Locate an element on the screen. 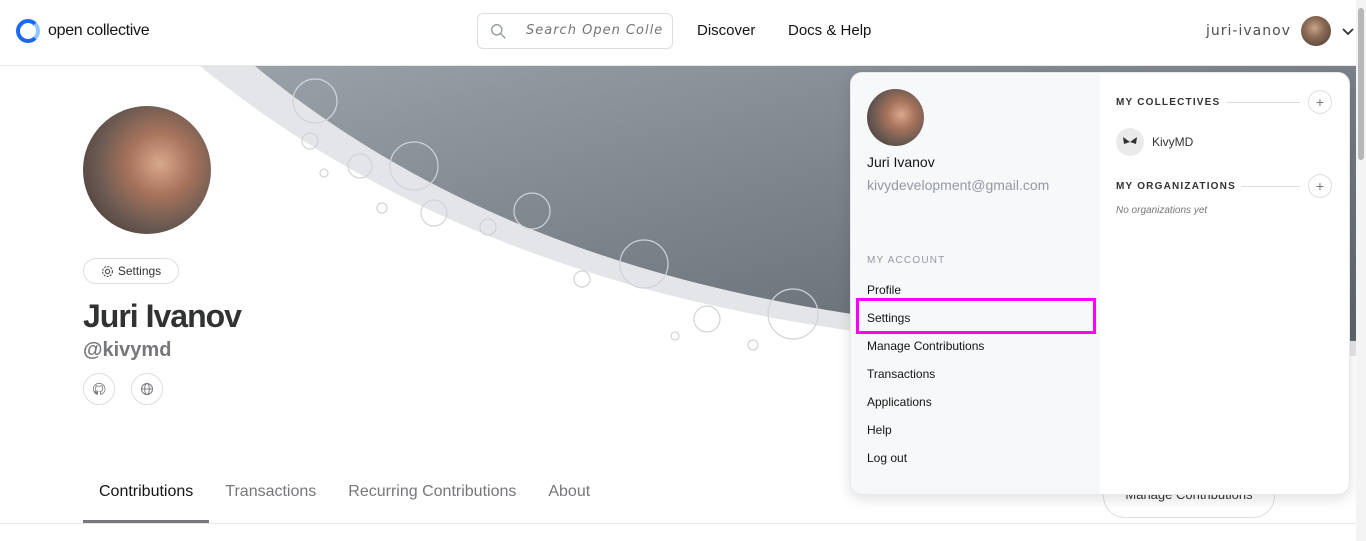 This screenshot has width=1366, height=541. add-collective-button: + is located at coordinates (1320, 102).